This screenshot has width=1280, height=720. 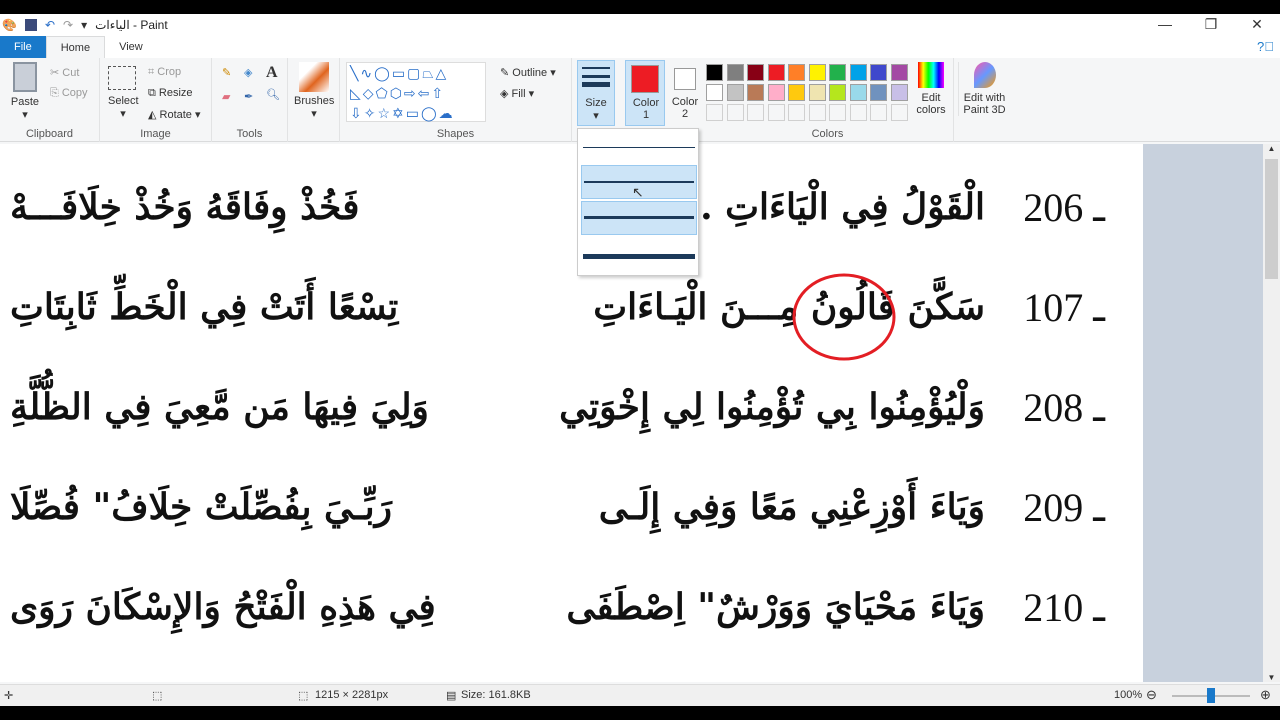 What do you see at coordinates (248, 96) in the screenshot?
I see `color-picker-icon: ✒` at bounding box center [248, 96].